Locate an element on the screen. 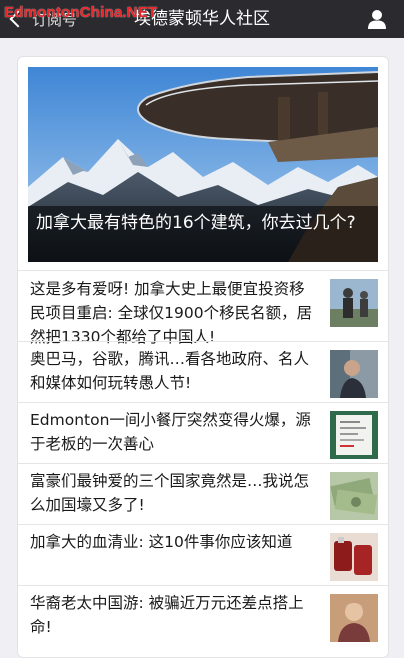  profile-icon is located at coordinates (377, 19).